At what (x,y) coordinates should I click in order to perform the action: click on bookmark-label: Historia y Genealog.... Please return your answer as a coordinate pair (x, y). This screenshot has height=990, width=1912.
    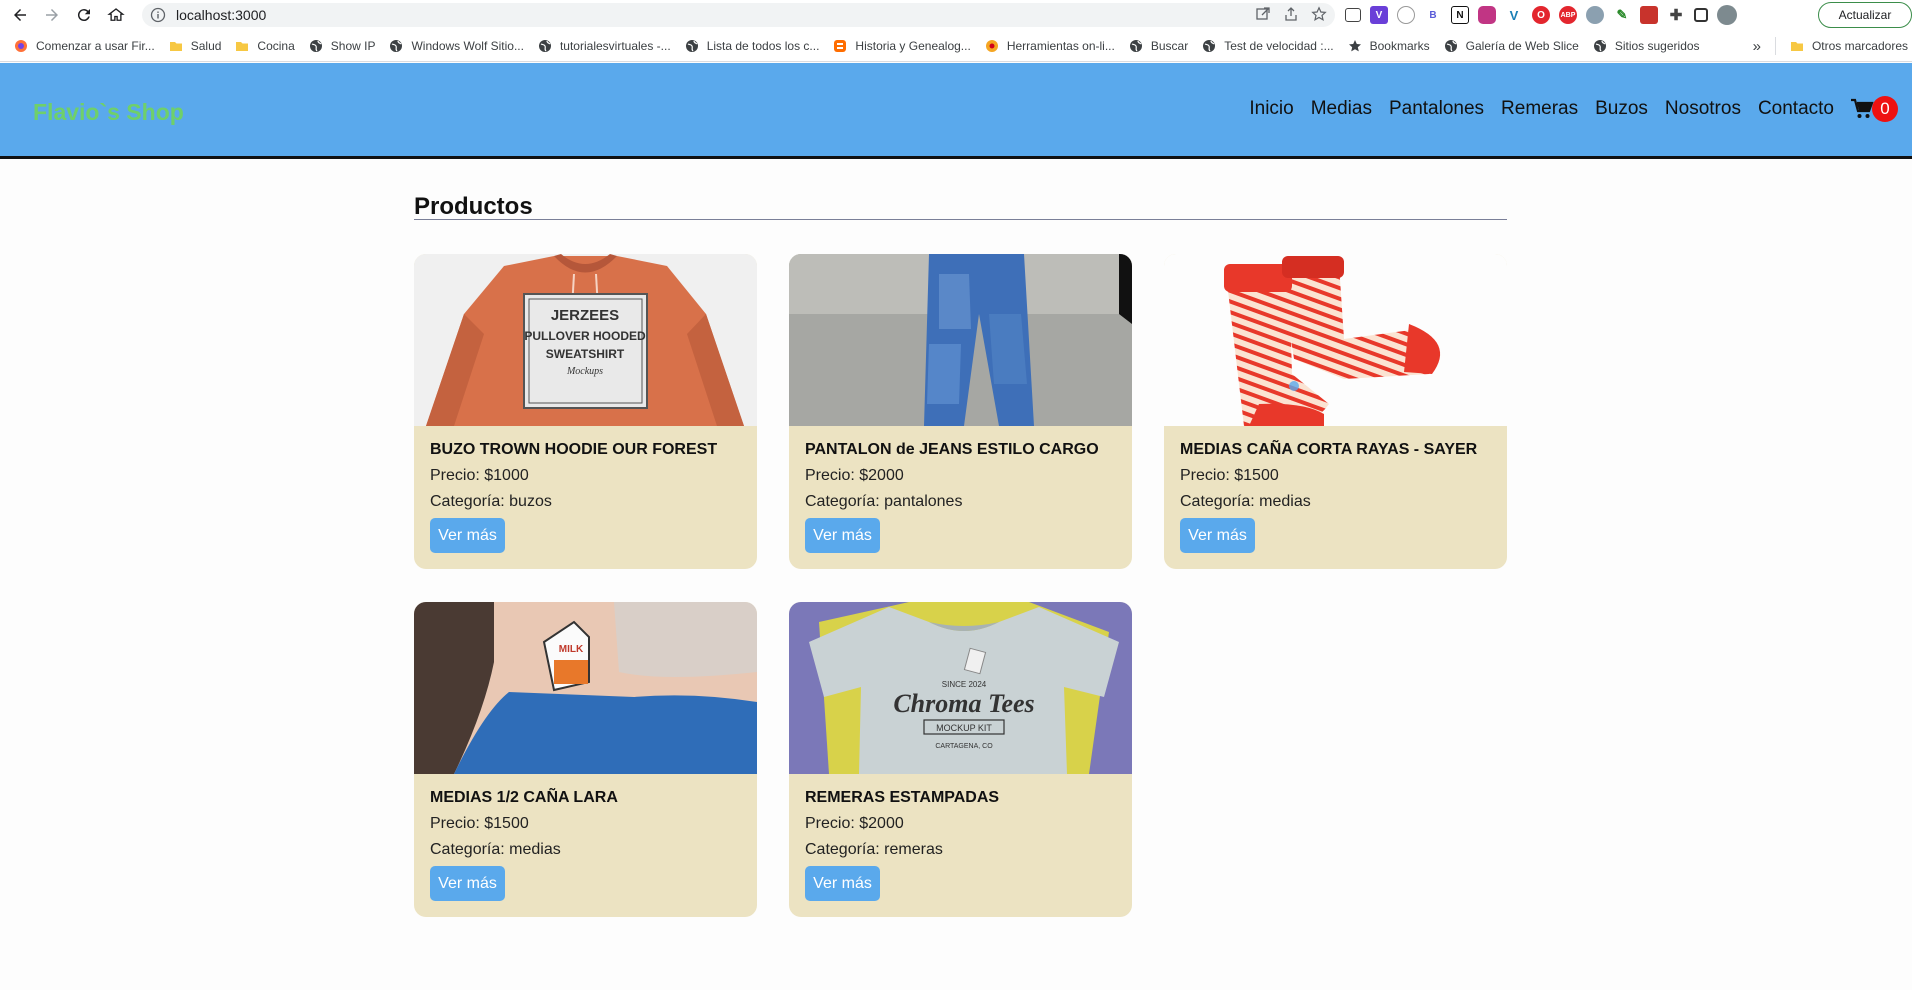
    Looking at the image, I should click on (913, 45).